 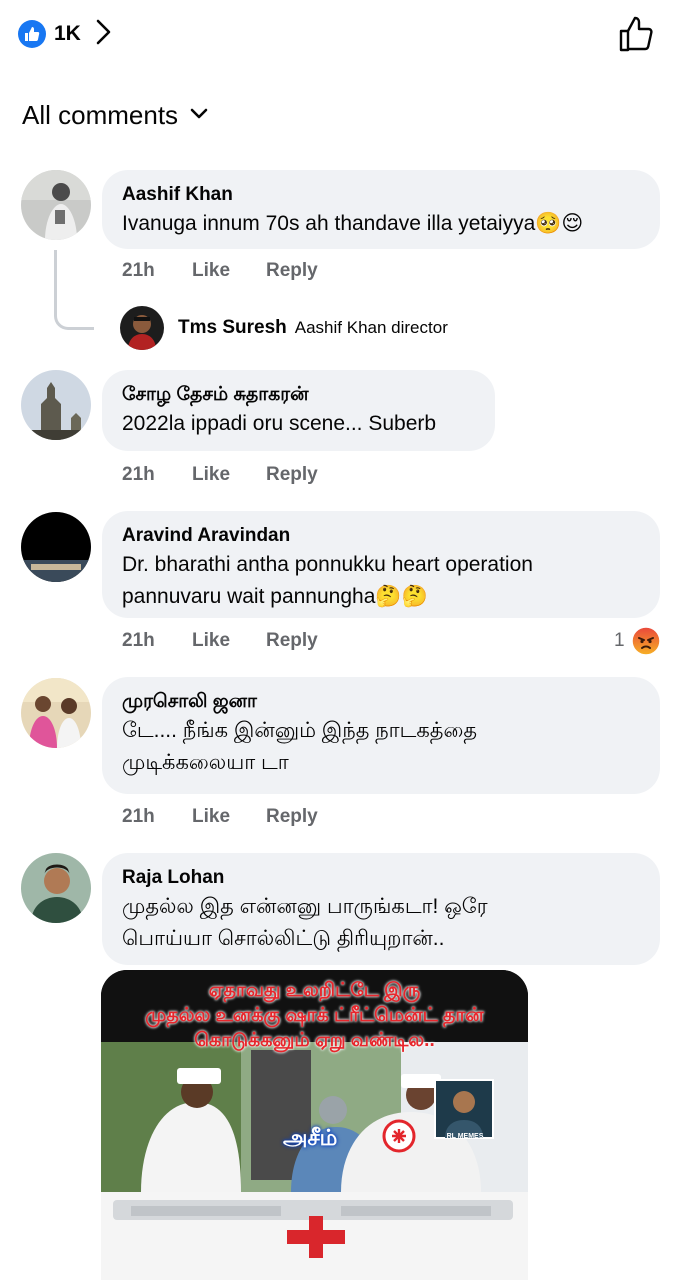 What do you see at coordinates (100, 115) in the screenshot?
I see `filter-label: All comments` at bounding box center [100, 115].